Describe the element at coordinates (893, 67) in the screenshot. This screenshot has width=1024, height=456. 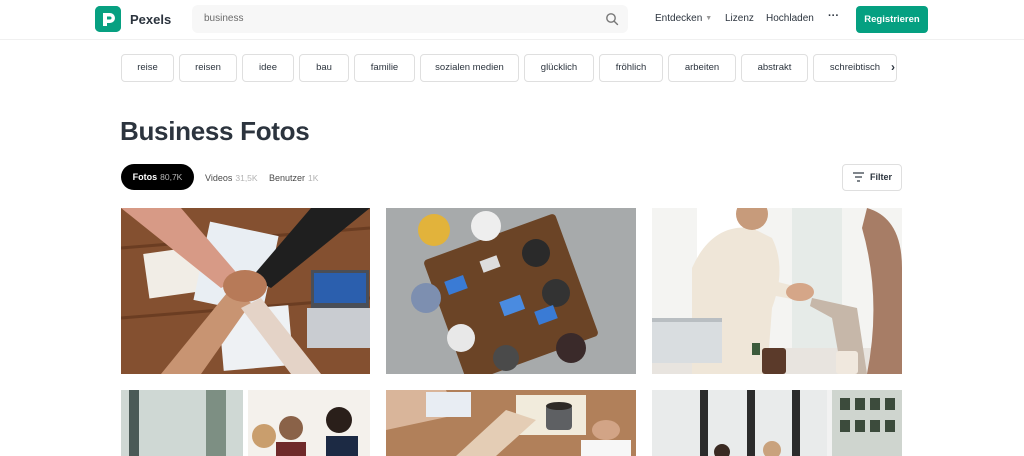
I see `chevron-right-icon: ›` at that location.